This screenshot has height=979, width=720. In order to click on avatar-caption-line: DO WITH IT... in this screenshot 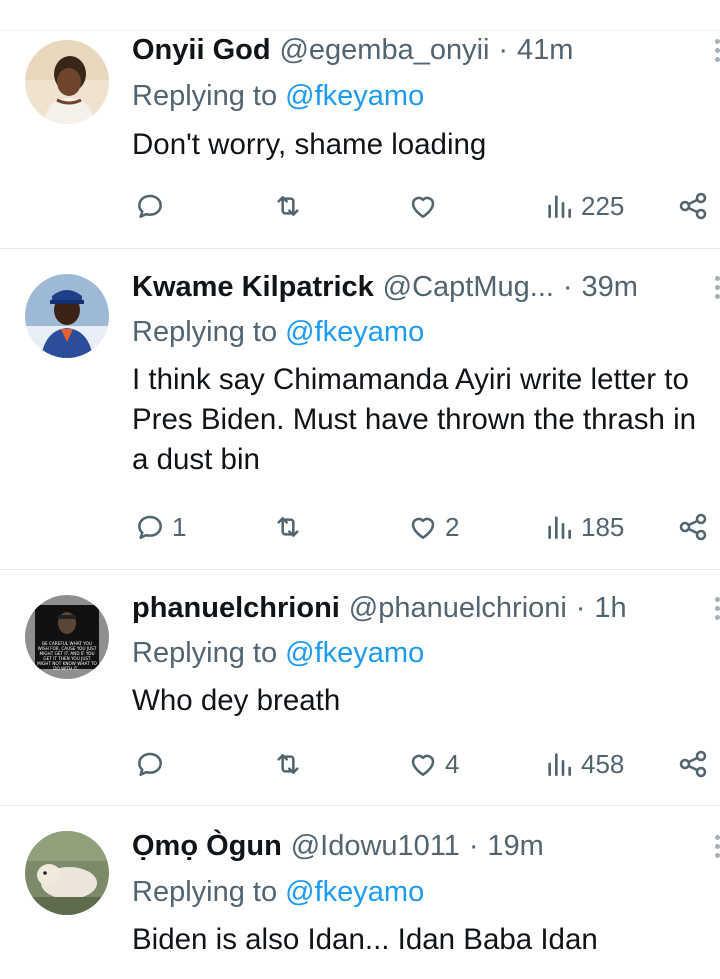, I will do `click(67, 668)`.